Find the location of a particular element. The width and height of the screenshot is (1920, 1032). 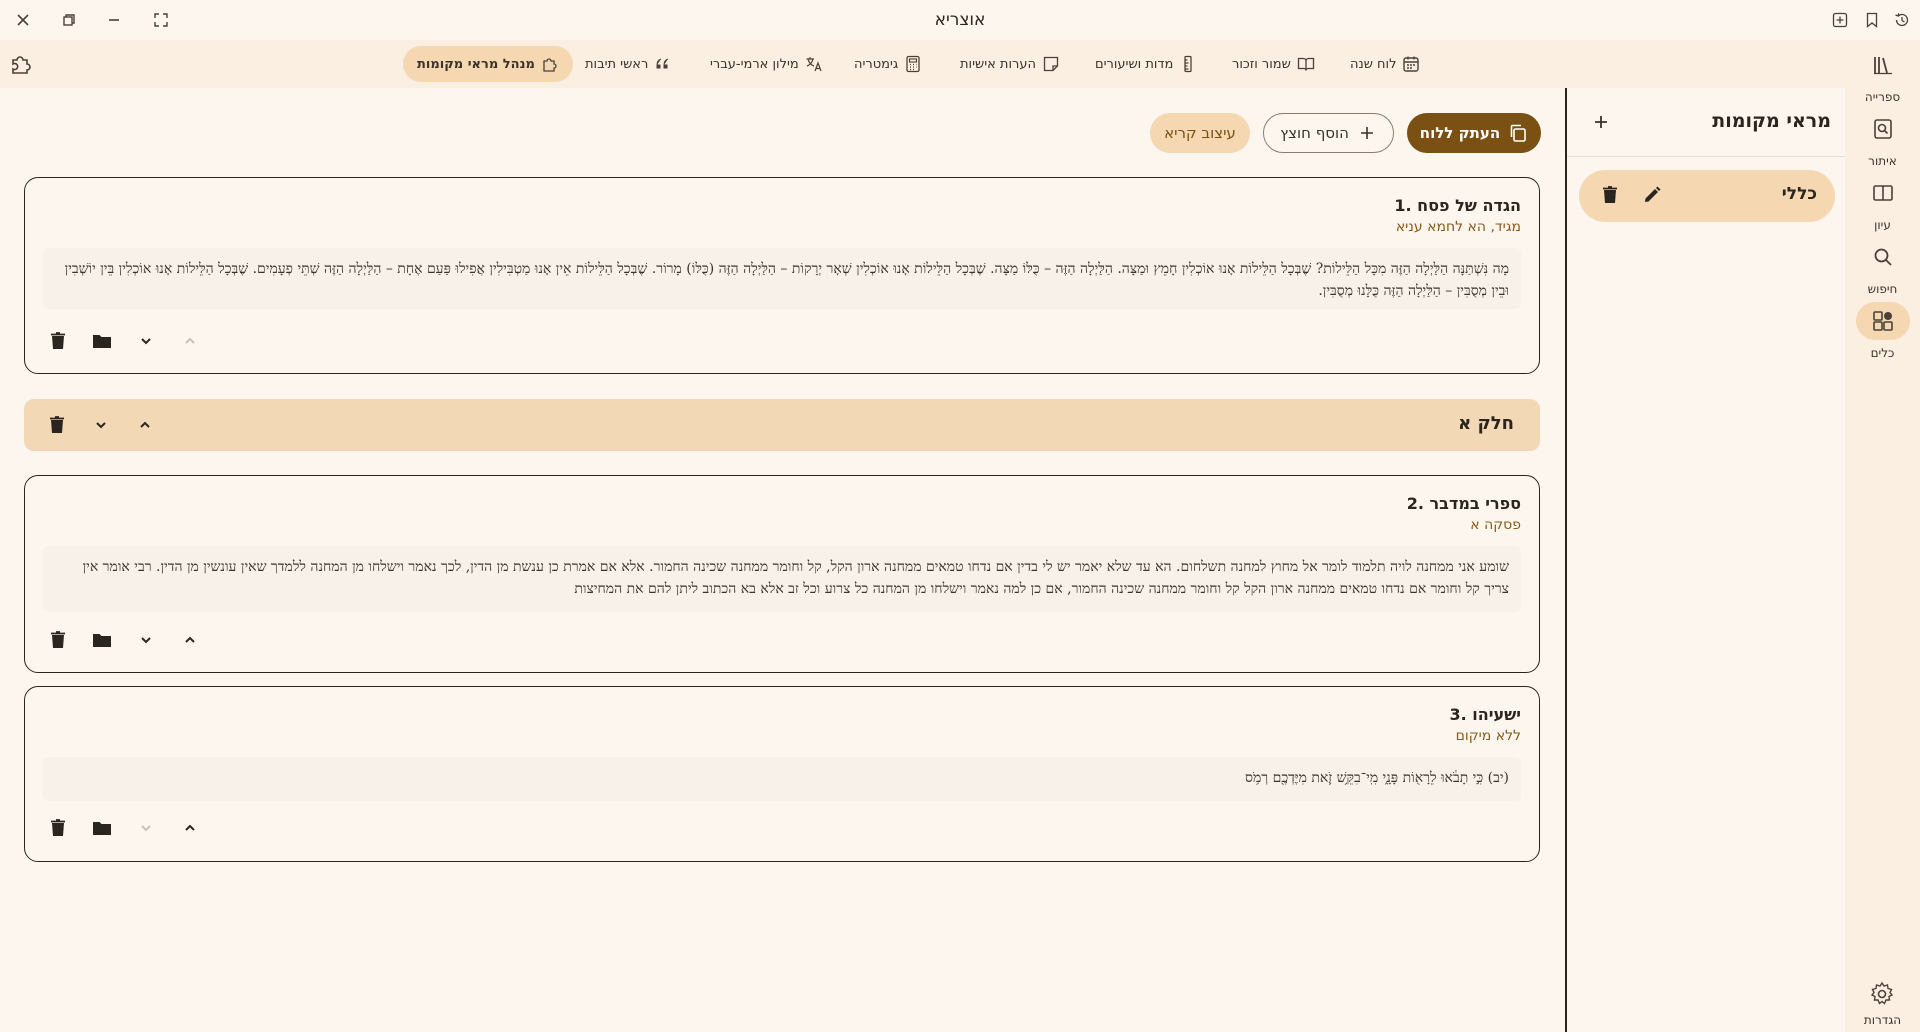

calendar-icon is located at coordinates (1411, 64).